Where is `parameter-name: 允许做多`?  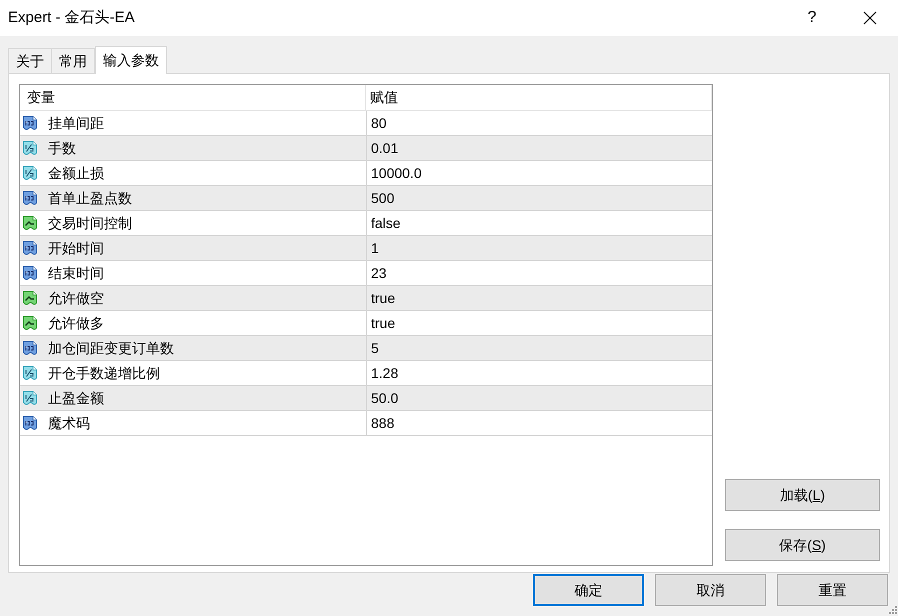 parameter-name: 允许做多 is located at coordinates (76, 323).